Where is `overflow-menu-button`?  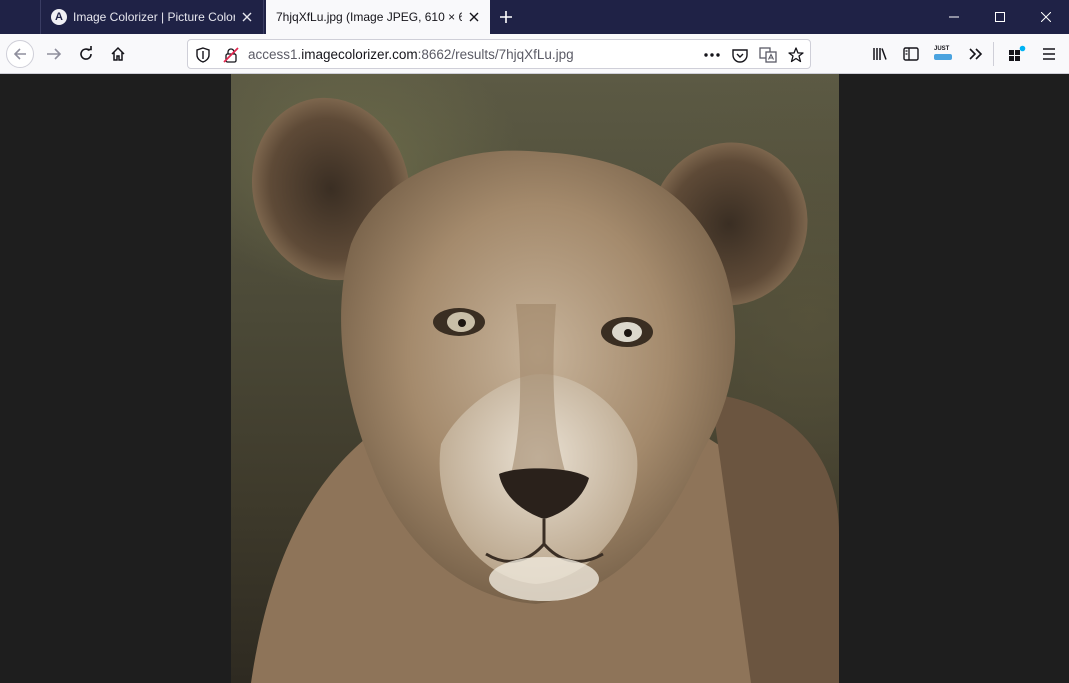 overflow-menu-button is located at coordinates (976, 54).